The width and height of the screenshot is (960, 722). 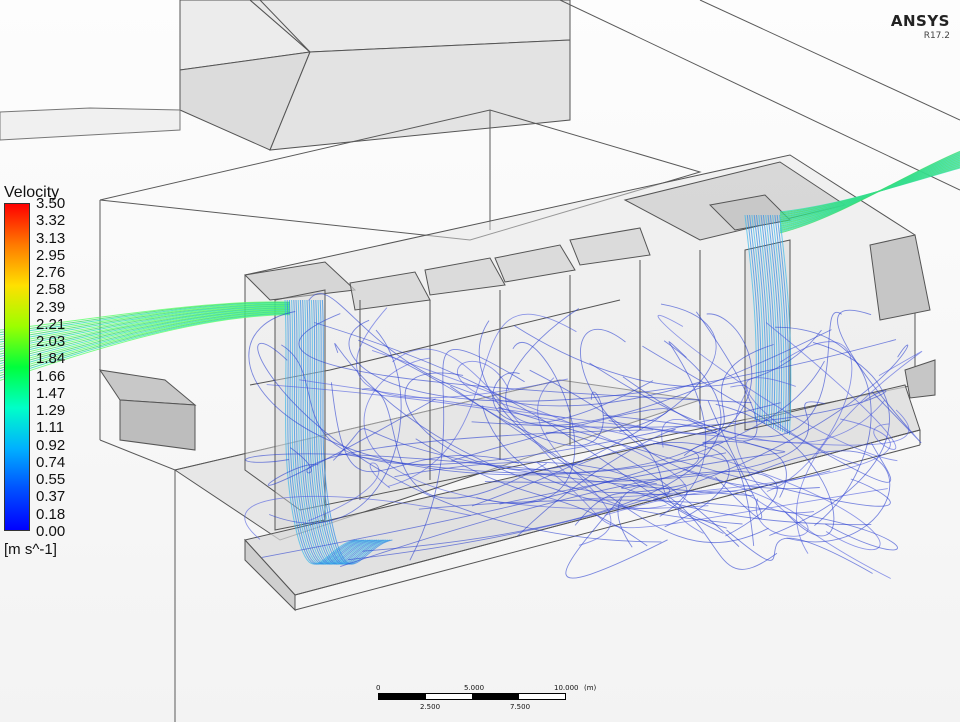 I want to click on ansys-logo: ANSYS R17.2, so click(x=911, y=26).